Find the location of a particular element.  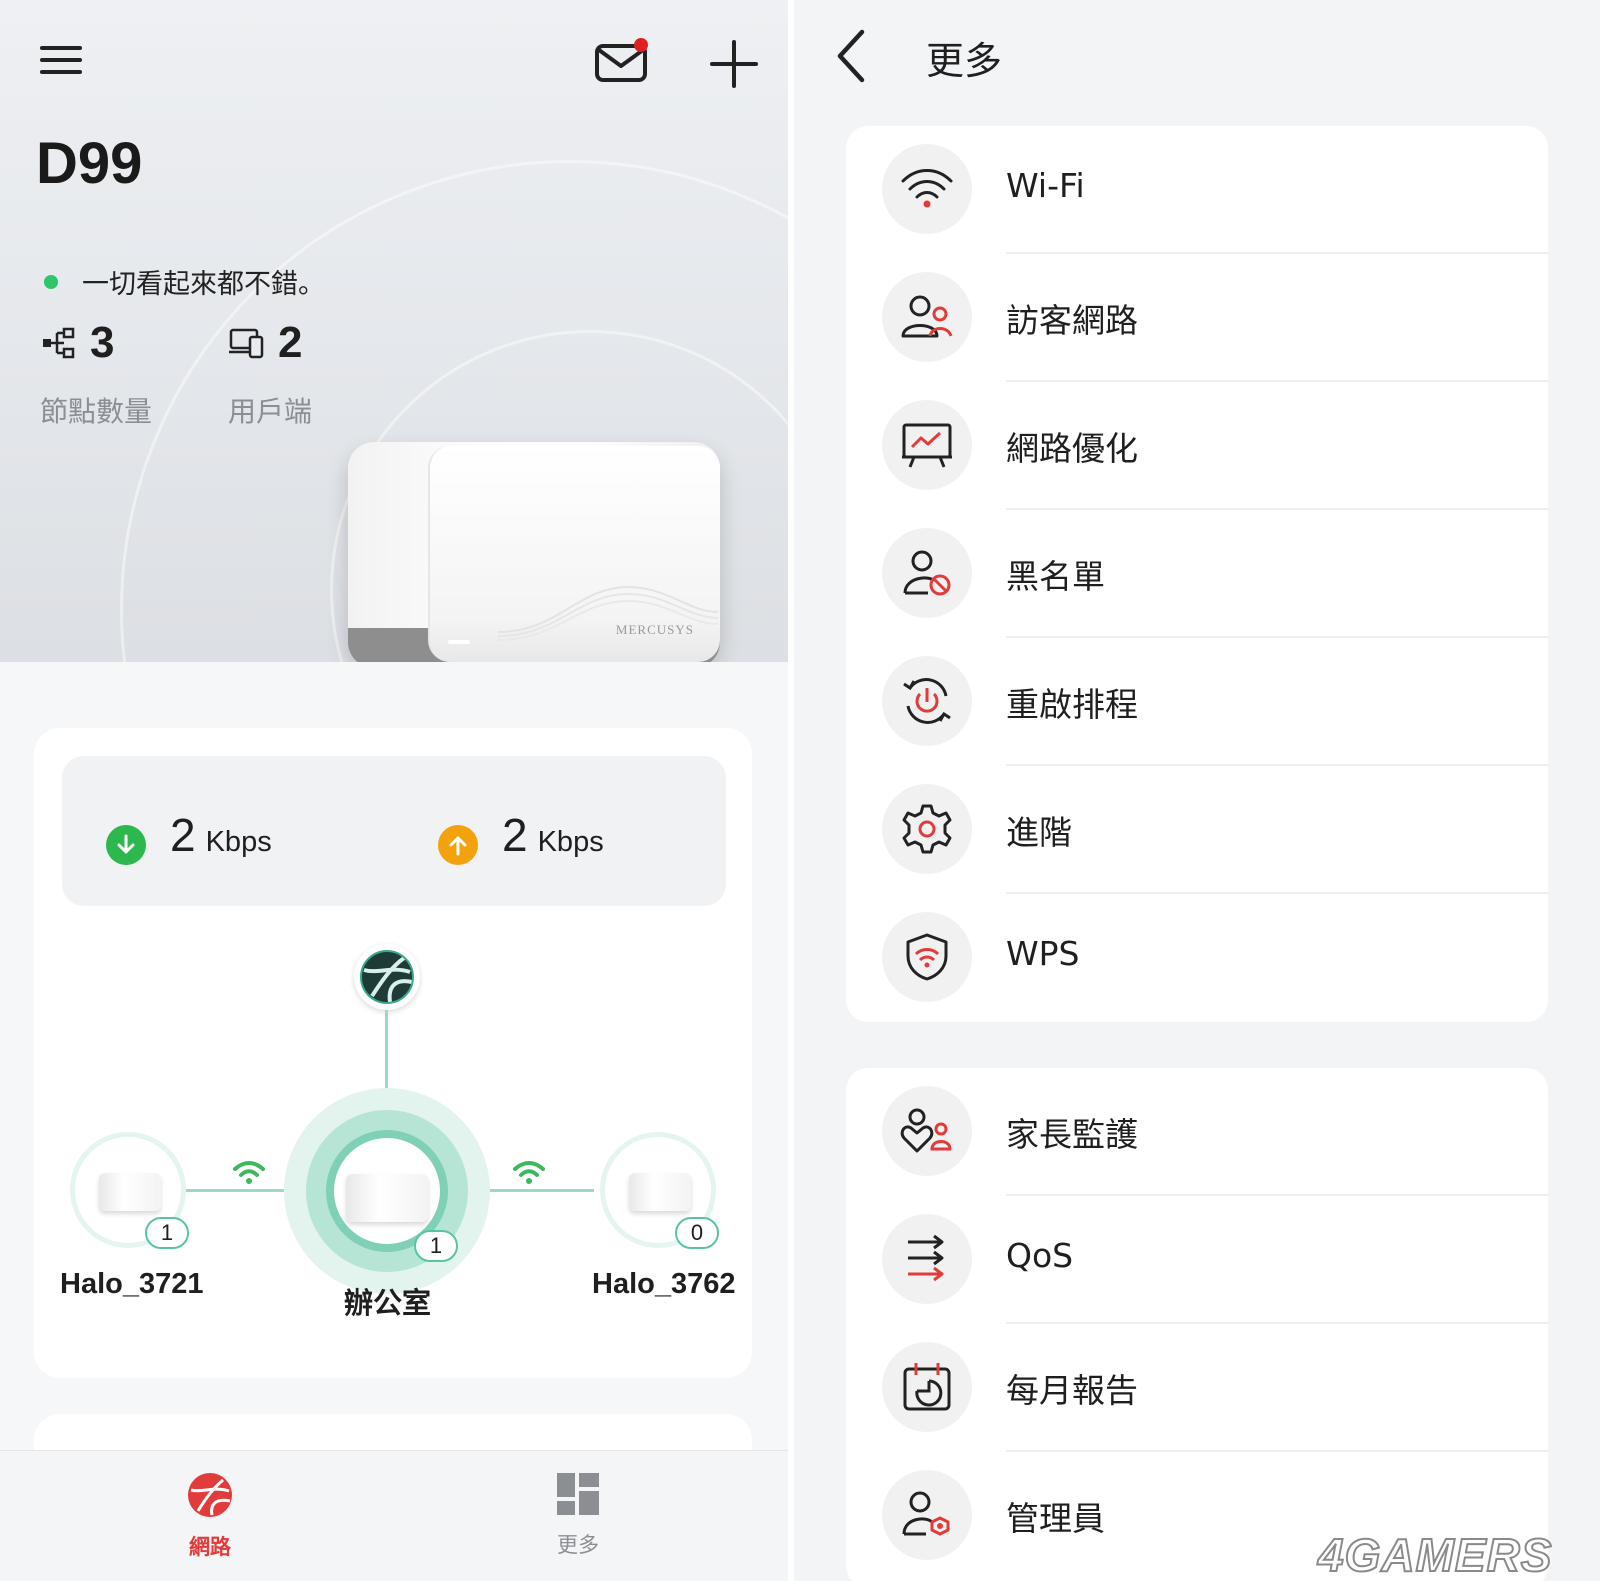

bottom-nav: 網路 更多 is located at coordinates (394, 1515).